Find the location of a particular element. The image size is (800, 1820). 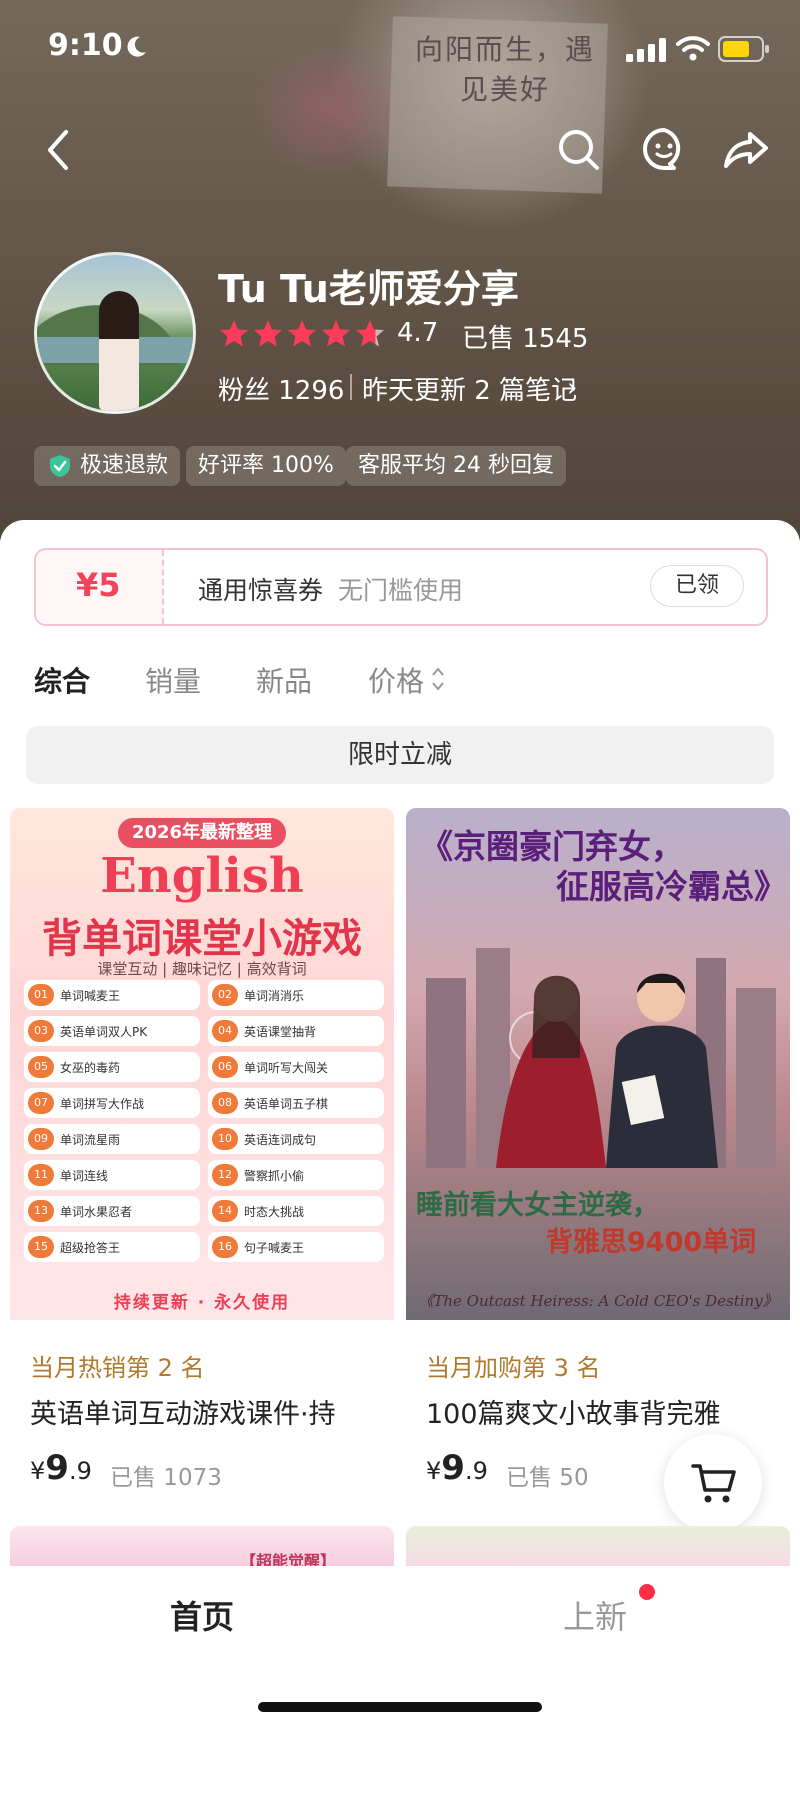

game-item: 05 女巫的毒药 is located at coordinates (112, 1067).